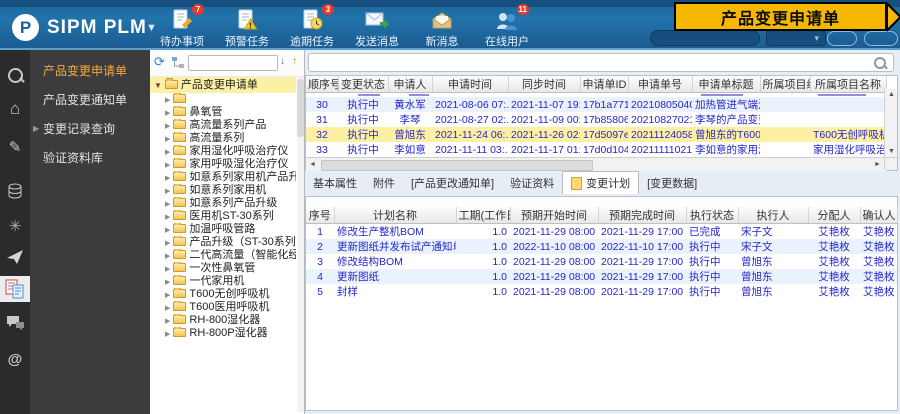 This screenshot has width=900, height=414. What do you see at coordinates (785, 84) in the screenshot?
I see `column-header: 所属项目编号` at bounding box center [785, 84].